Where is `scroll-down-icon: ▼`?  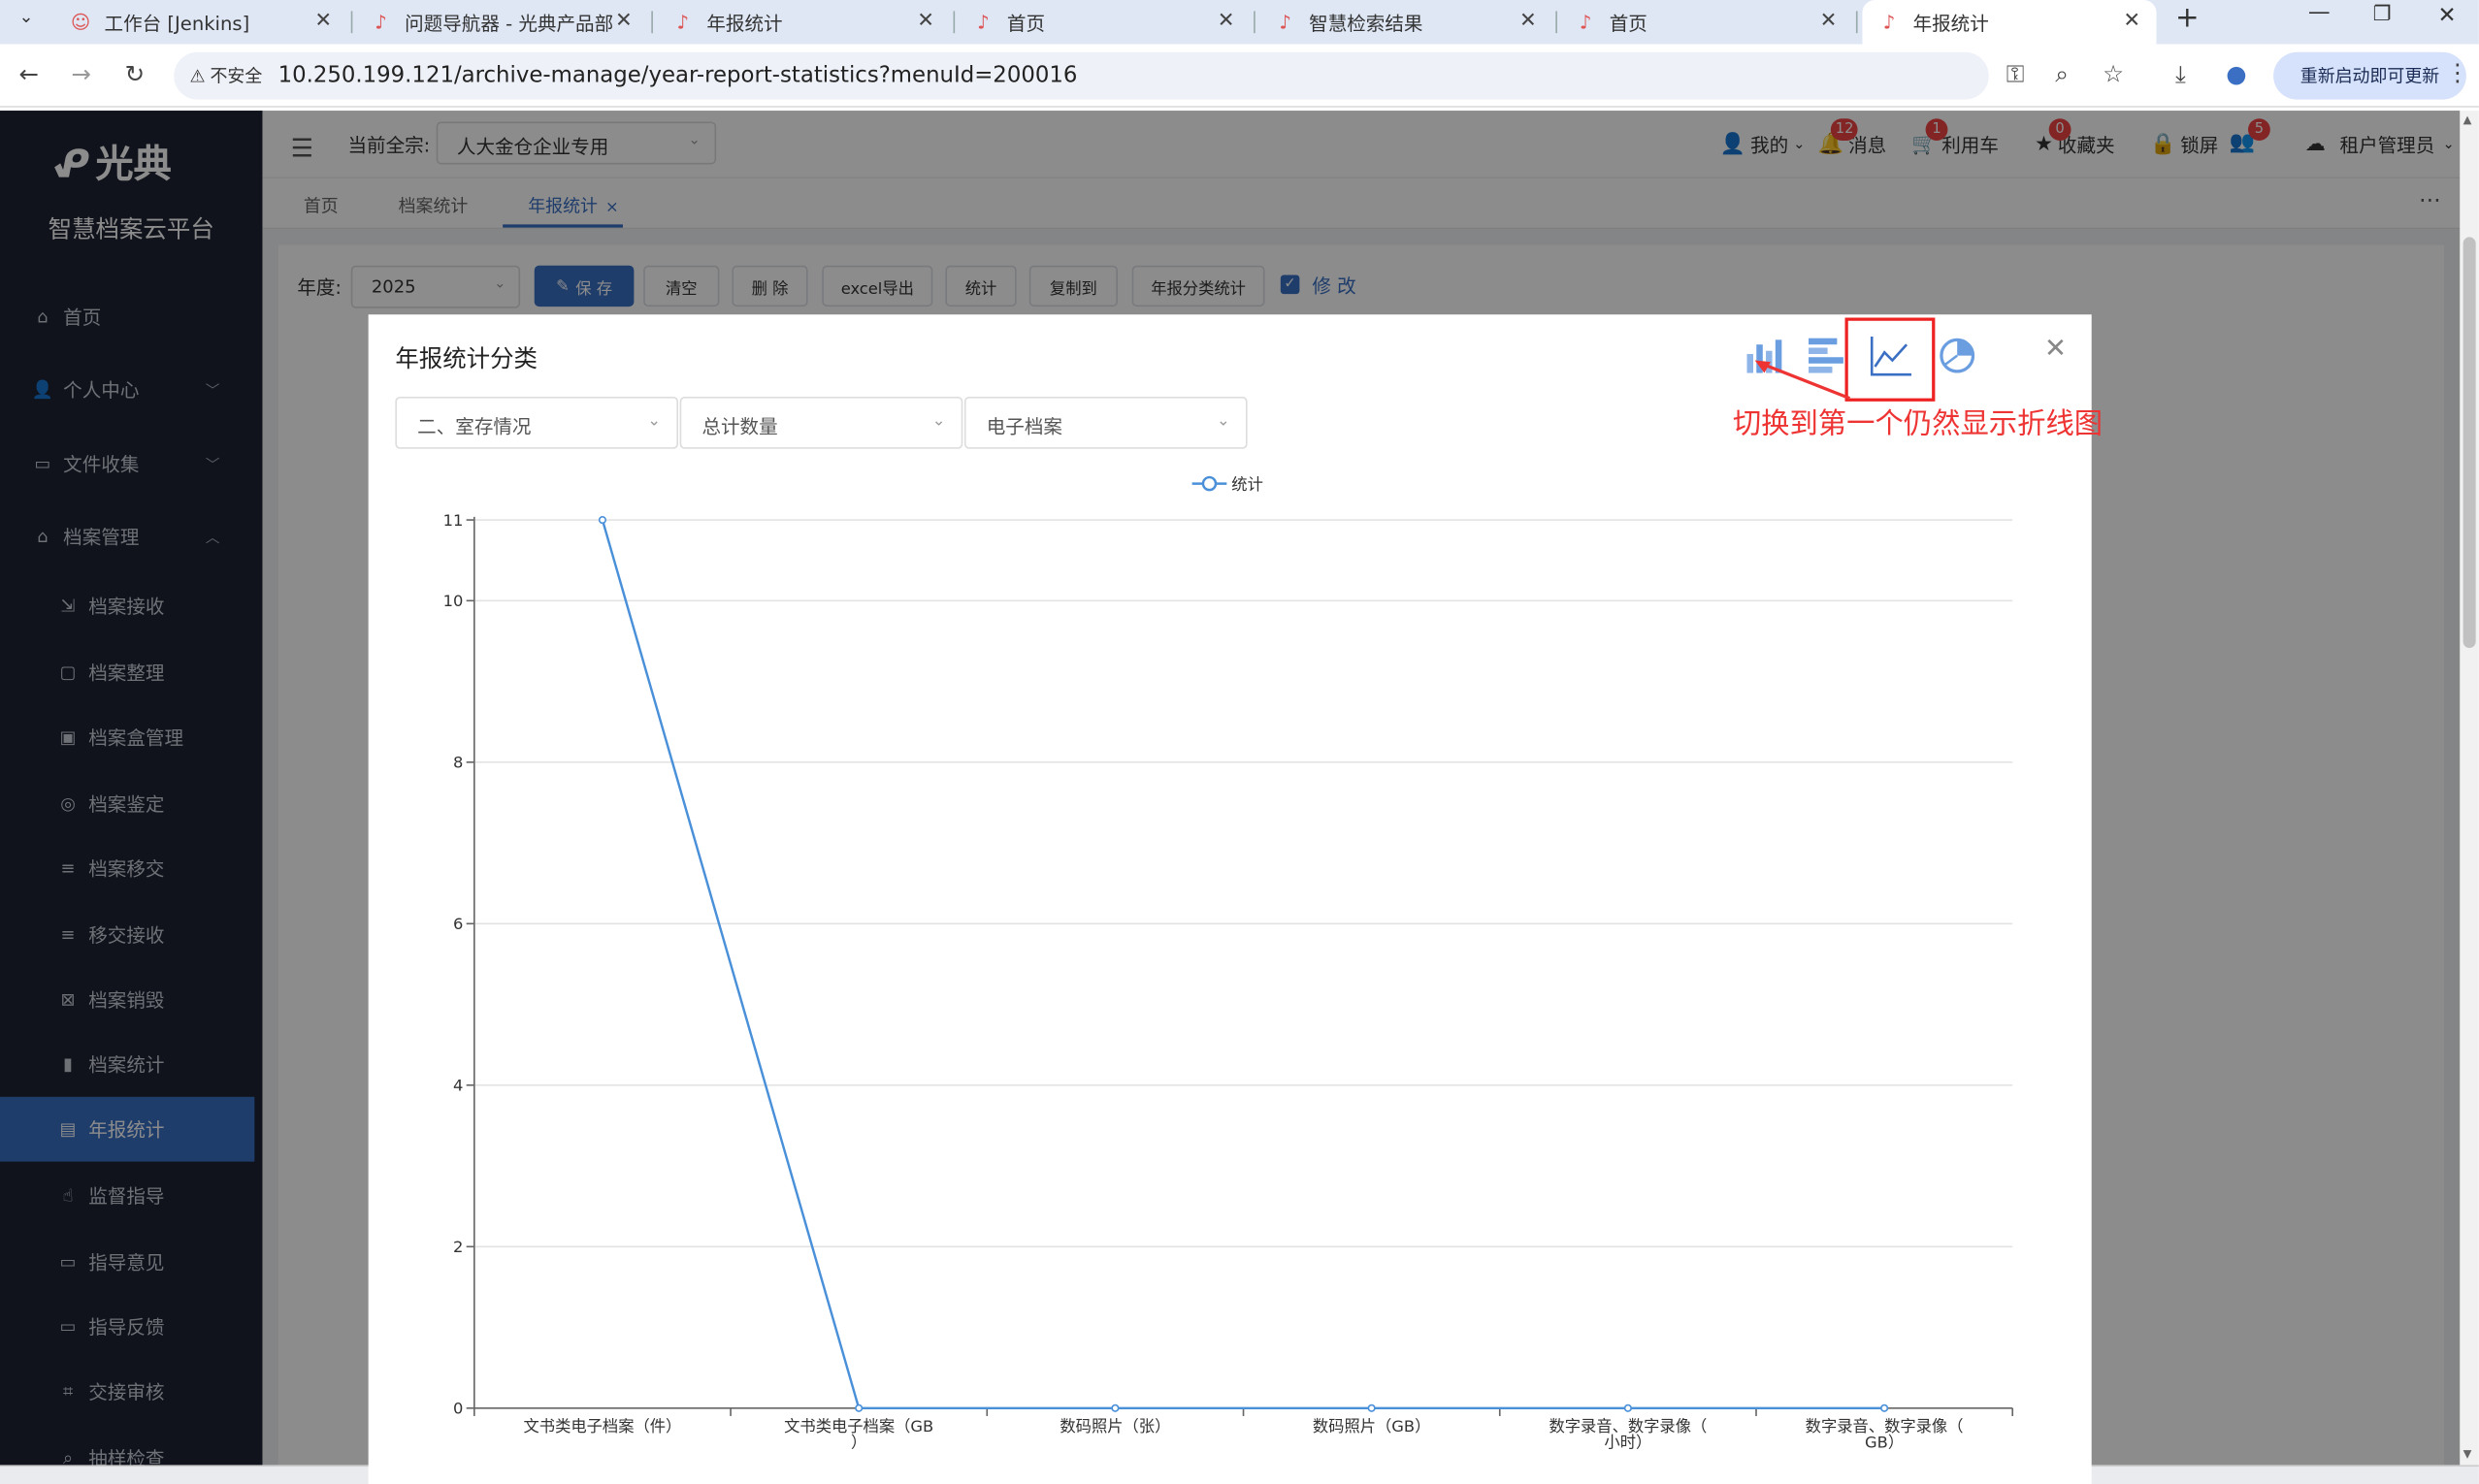 scroll-down-icon: ▼ is located at coordinates (2467, 1454).